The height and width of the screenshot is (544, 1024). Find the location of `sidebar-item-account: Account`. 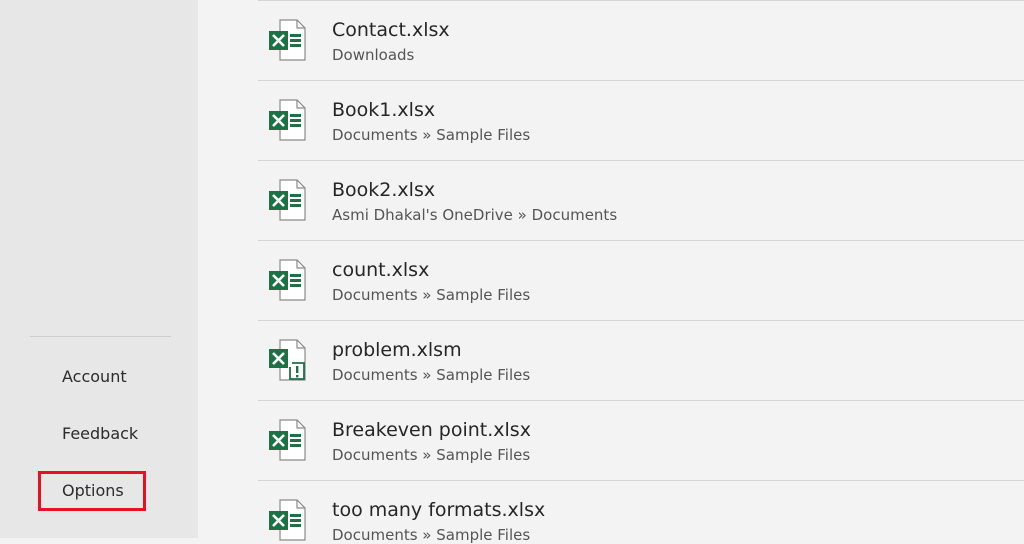

sidebar-item-account: Account is located at coordinates (94, 377).